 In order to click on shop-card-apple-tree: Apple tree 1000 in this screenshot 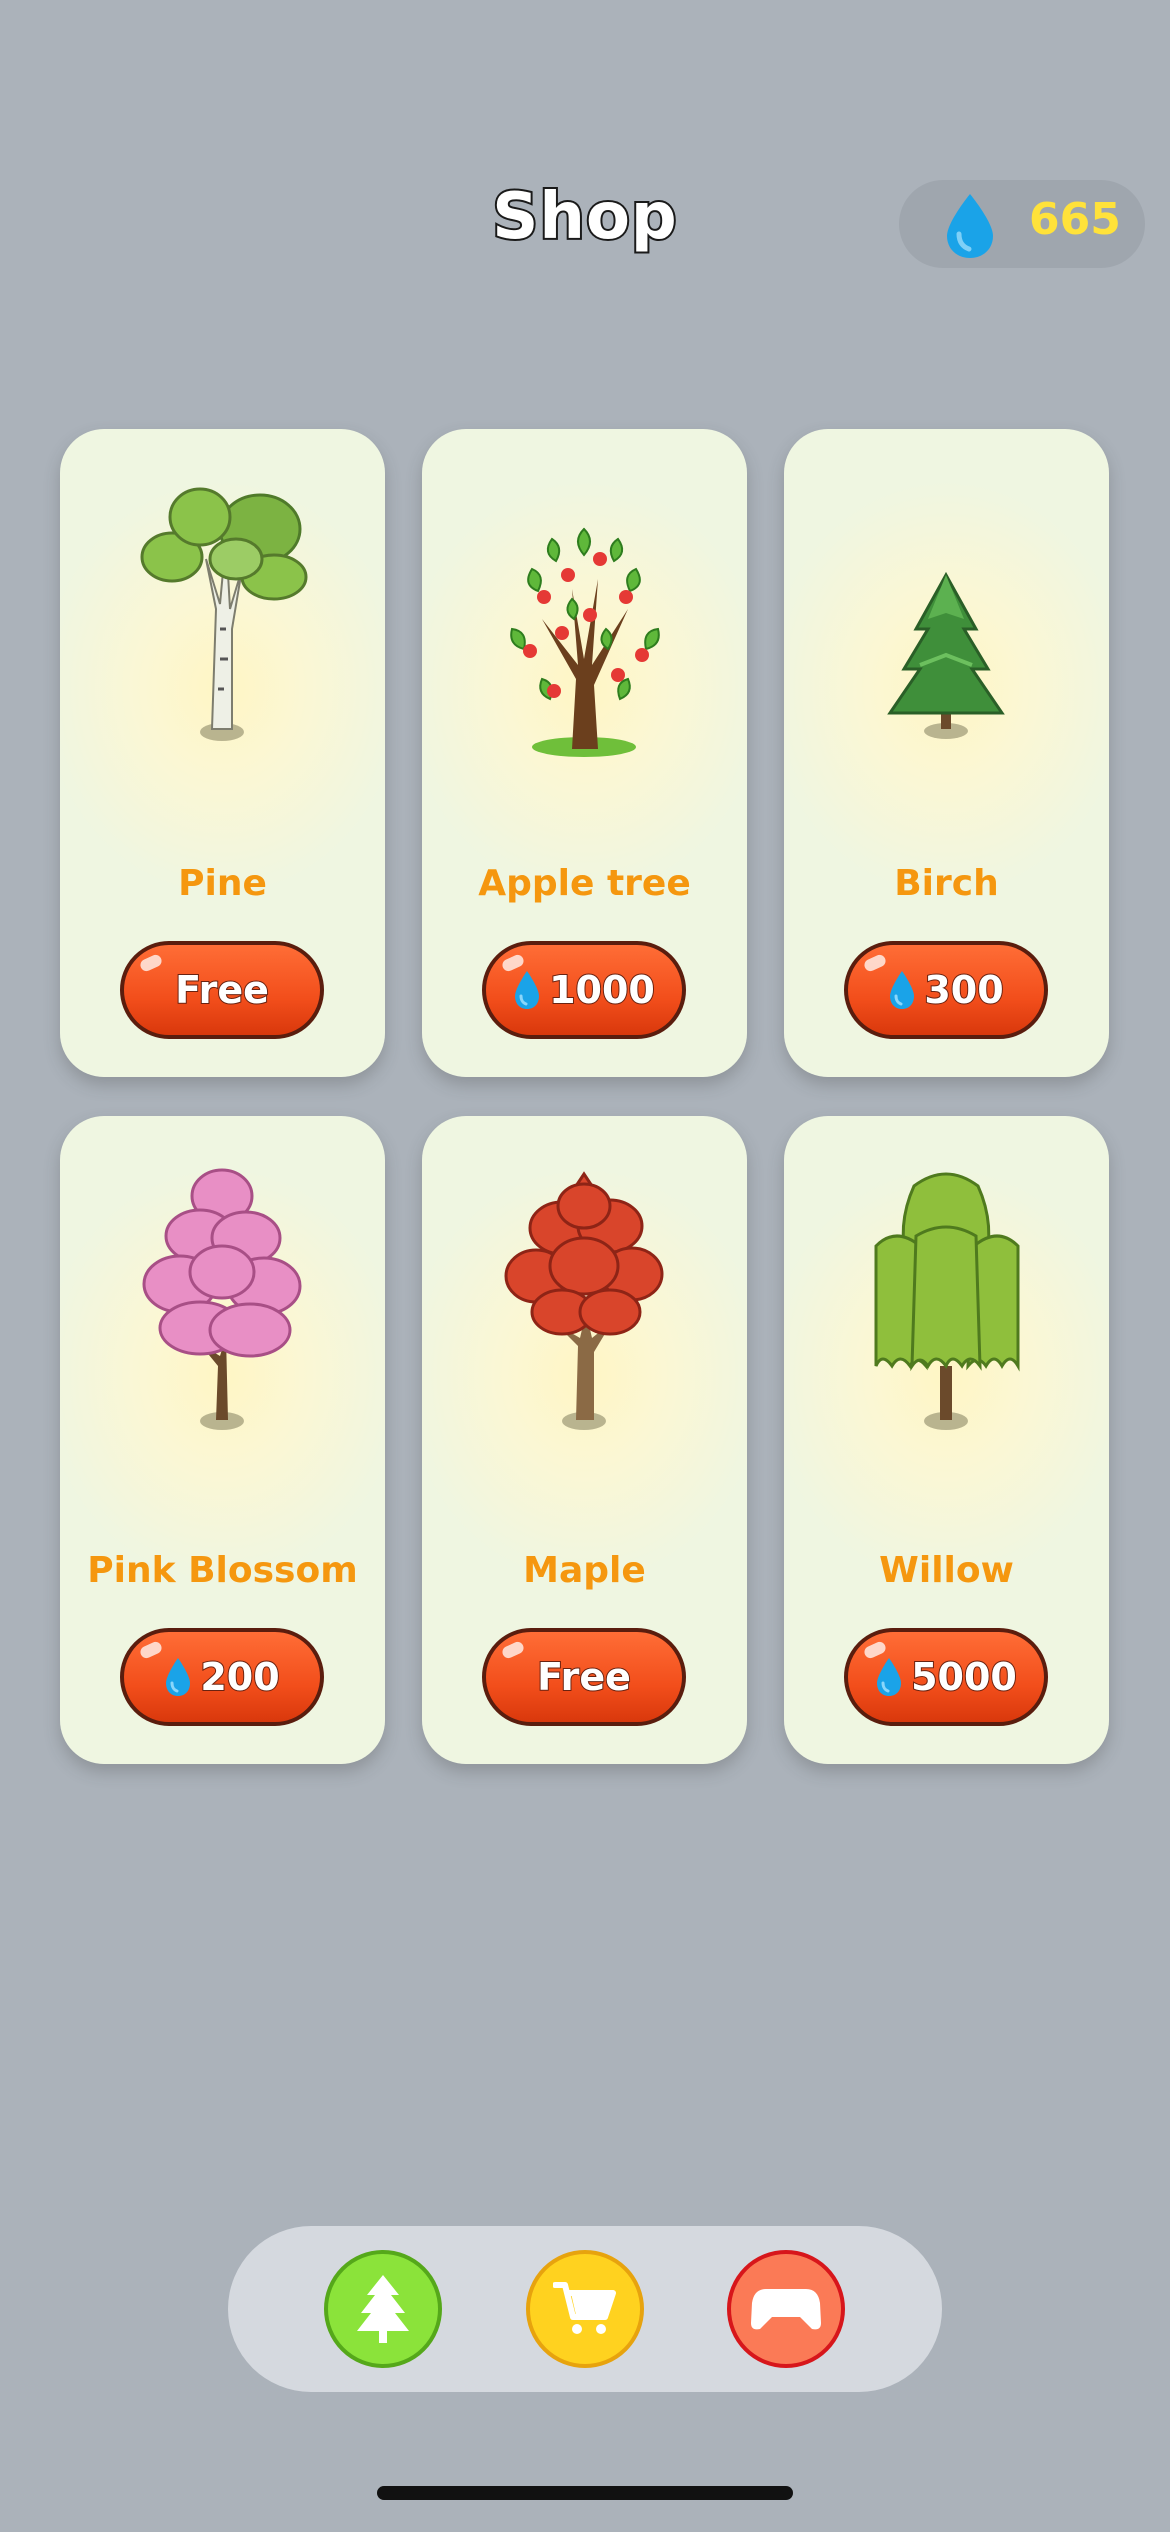, I will do `click(584, 753)`.